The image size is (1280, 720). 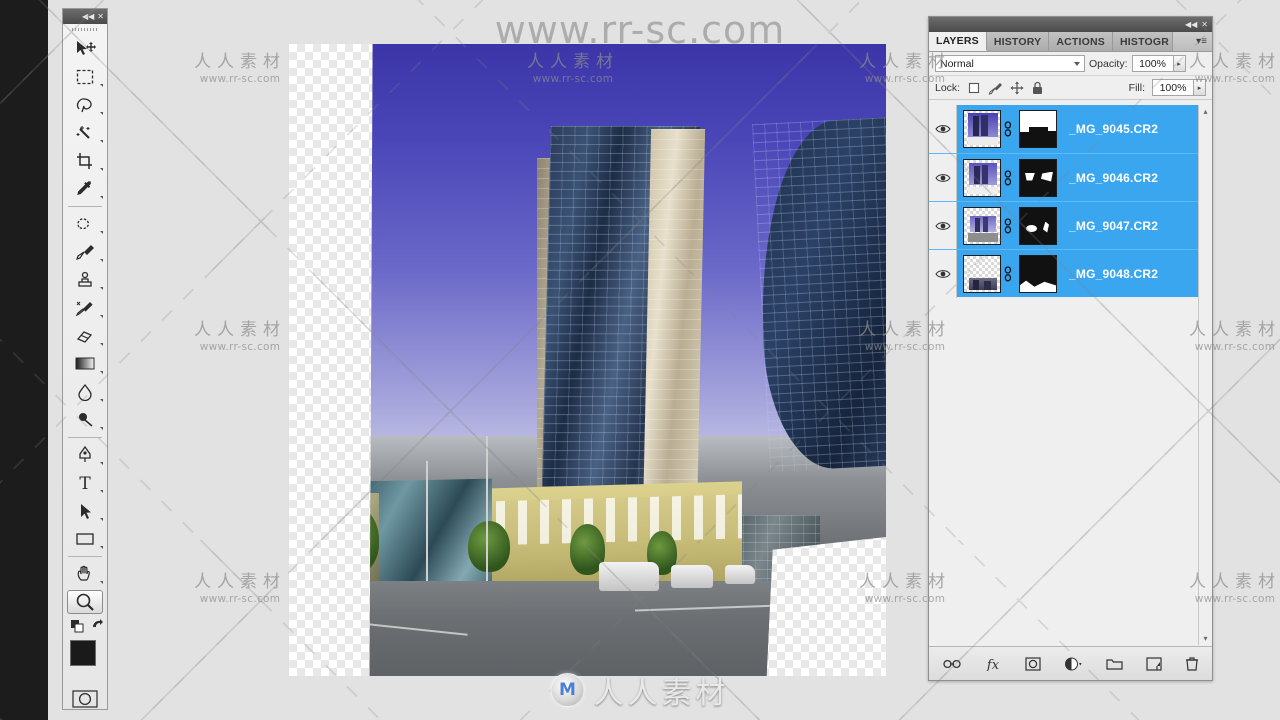 What do you see at coordinates (1192, 663) in the screenshot?
I see `delete-layer-button` at bounding box center [1192, 663].